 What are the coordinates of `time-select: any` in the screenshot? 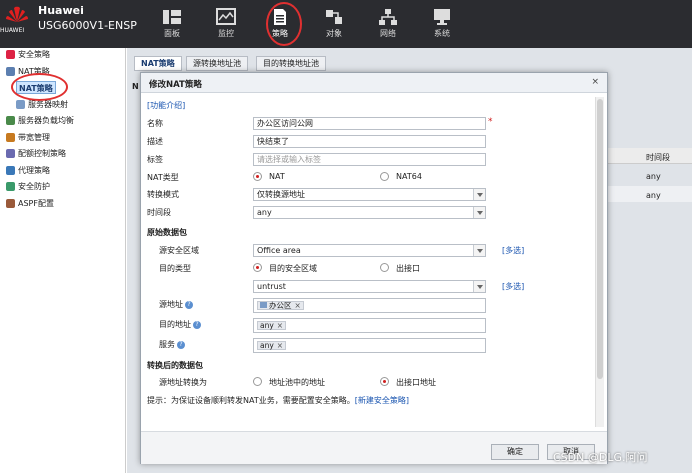 It's located at (369, 212).